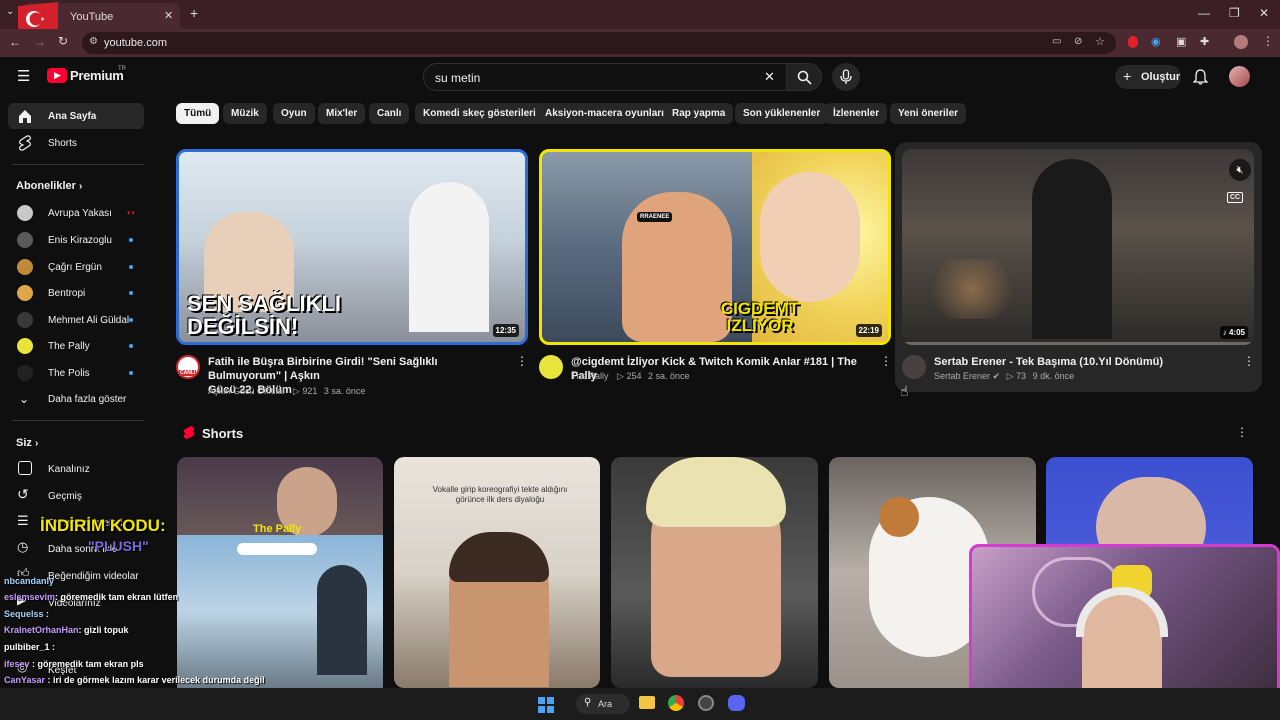 The image size is (1280, 720). I want to click on sidebar-item-label: Kanalınız, so click(69, 469).